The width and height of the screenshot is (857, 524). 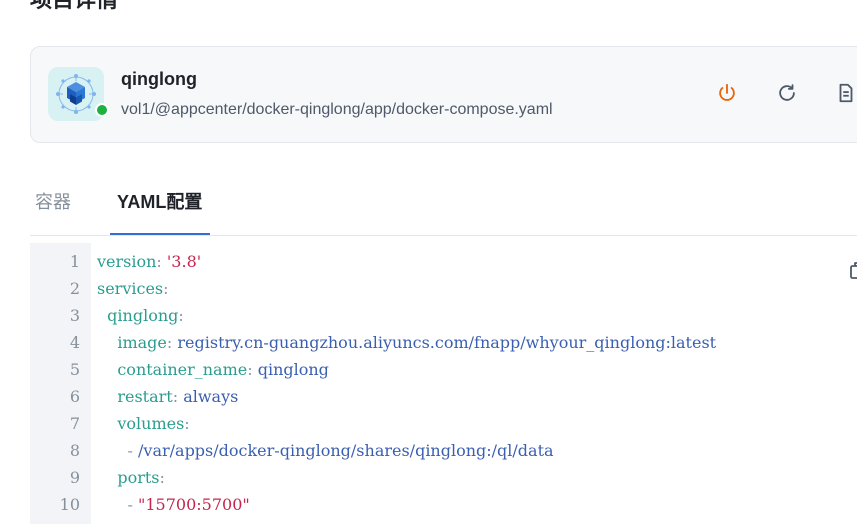 I want to click on code-line: services:, so click(x=133, y=288).